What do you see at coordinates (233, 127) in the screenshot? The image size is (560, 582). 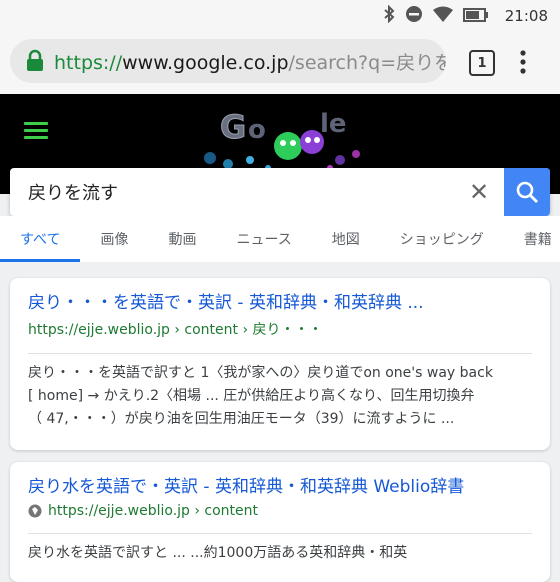 I see `svg-text: G` at bounding box center [233, 127].